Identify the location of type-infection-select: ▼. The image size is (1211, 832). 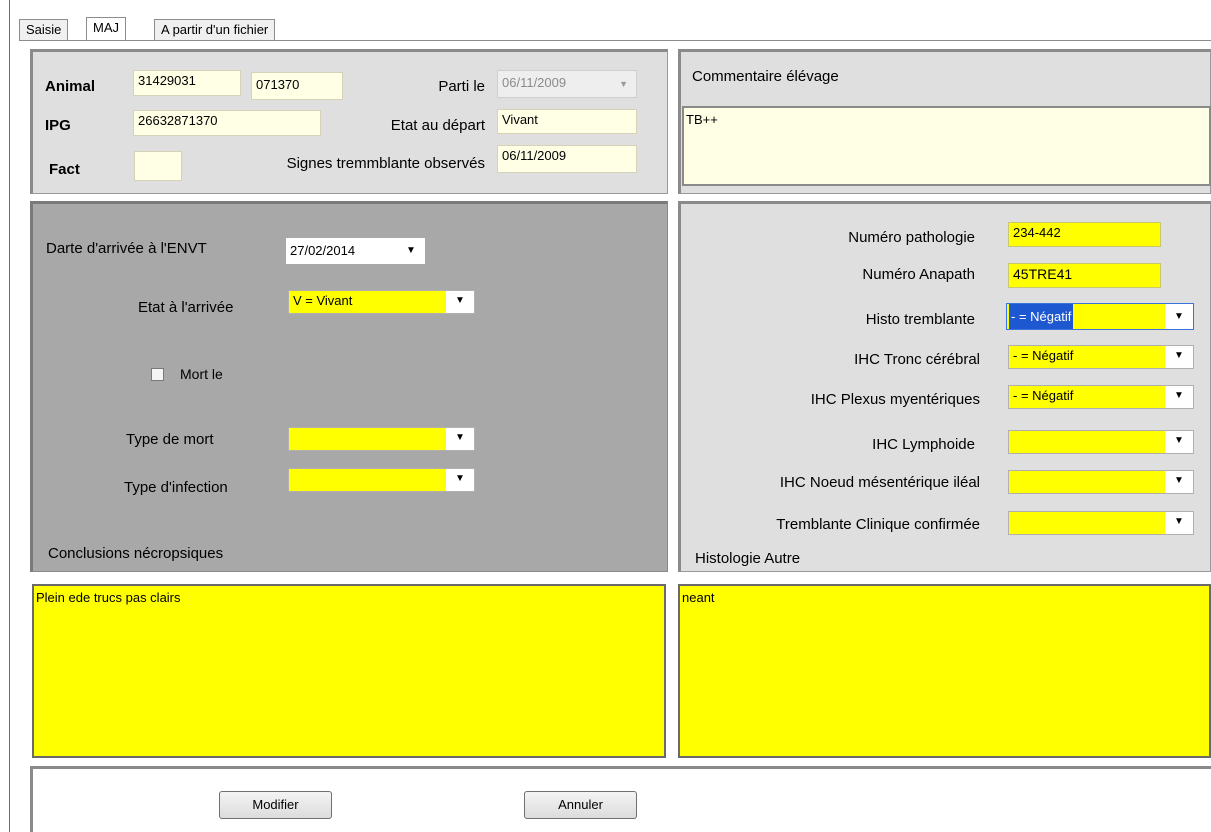
(381, 480).